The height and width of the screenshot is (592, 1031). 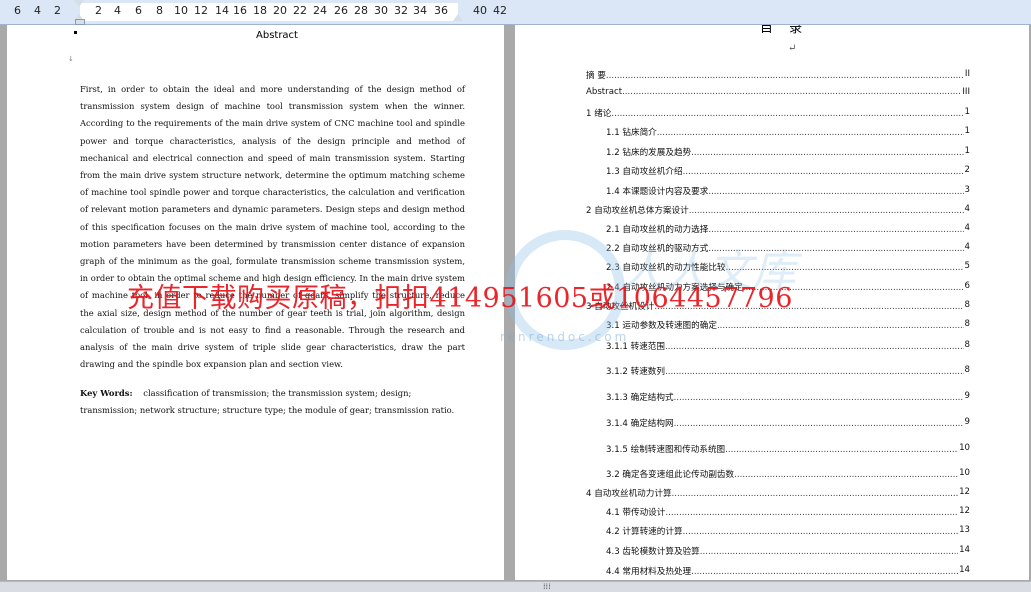 What do you see at coordinates (599, 114) in the screenshot?
I see `toc-entry-label: 1 绪论` at bounding box center [599, 114].